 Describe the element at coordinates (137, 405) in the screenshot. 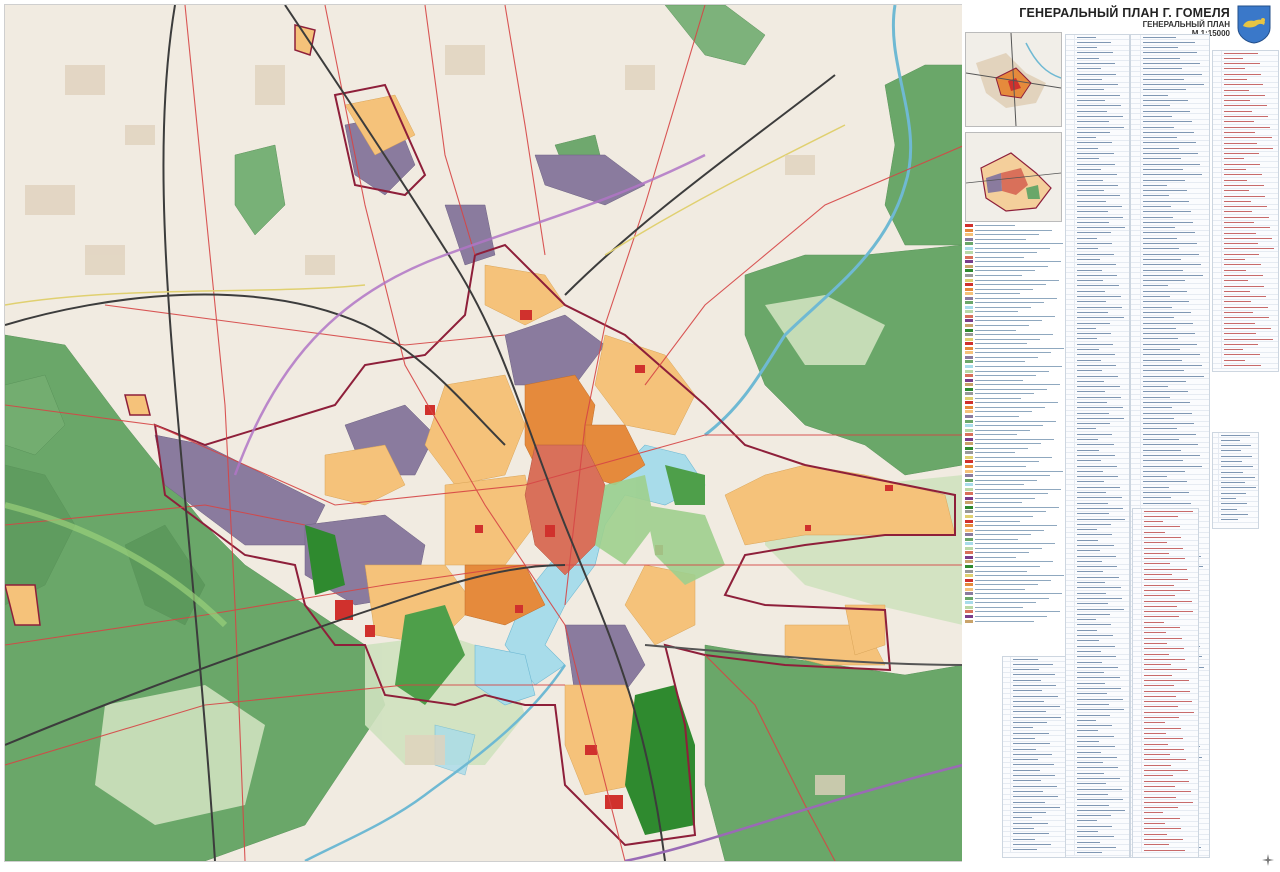

I see `district-boundary-small` at that location.